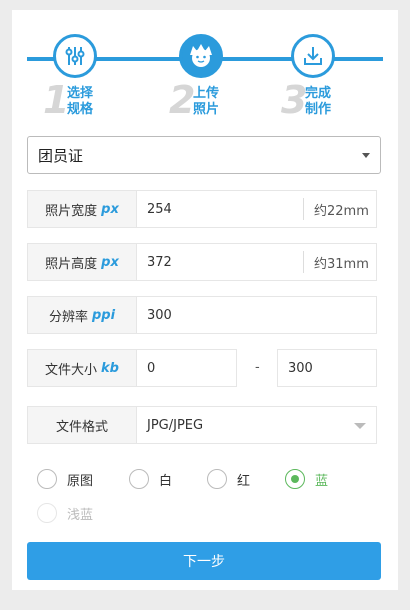 The width and height of the screenshot is (410, 610). Describe the element at coordinates (202, 209) in the screenshot. I see `width-row: 照片宽度 px 254 约22mm` at that location.